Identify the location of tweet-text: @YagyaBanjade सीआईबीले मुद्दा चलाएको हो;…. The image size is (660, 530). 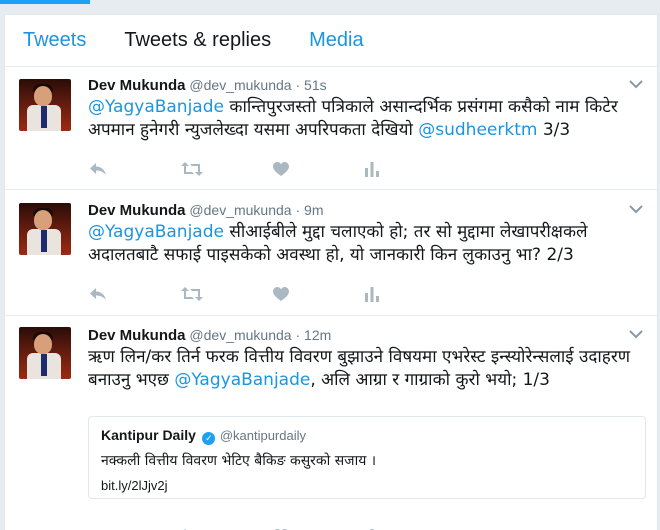
(338, 243).